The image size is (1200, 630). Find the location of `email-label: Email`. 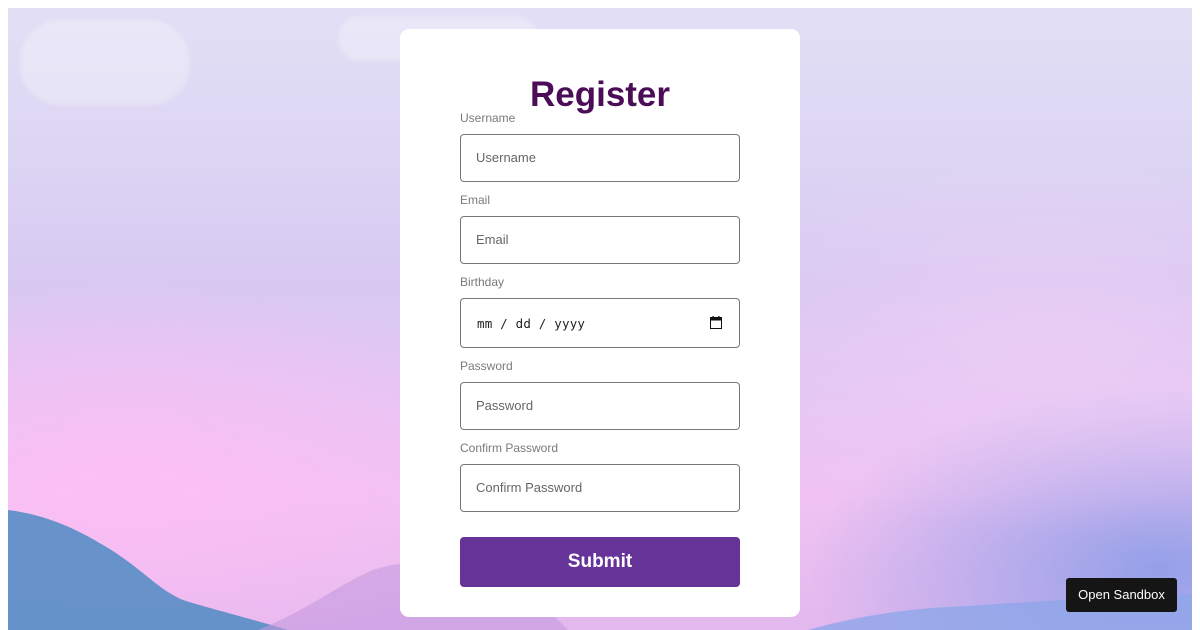

email-label: Email is located at coordinates (475, 200).